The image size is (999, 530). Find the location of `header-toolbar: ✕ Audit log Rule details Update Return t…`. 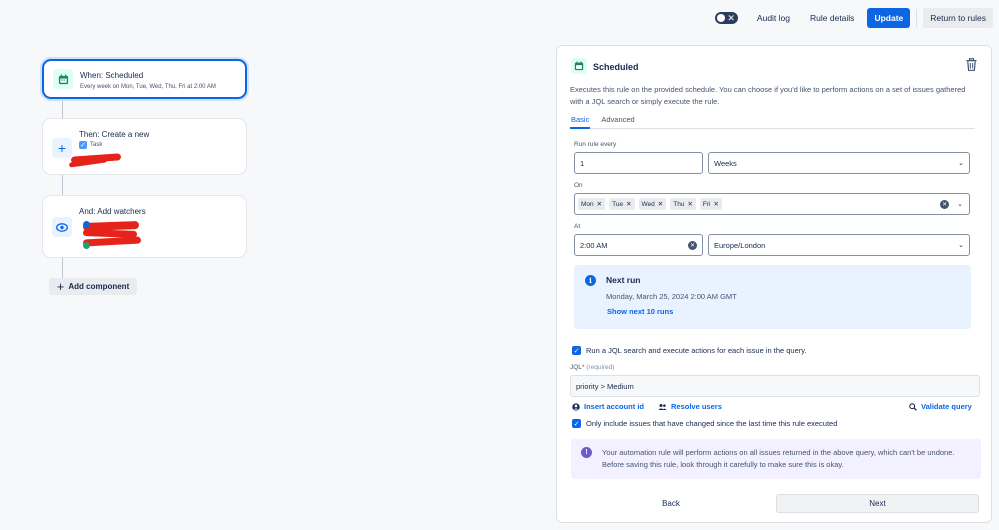

header-toolbar: ✕ Audit log Rule details Update Return t… is located at coordinates (853, 18).